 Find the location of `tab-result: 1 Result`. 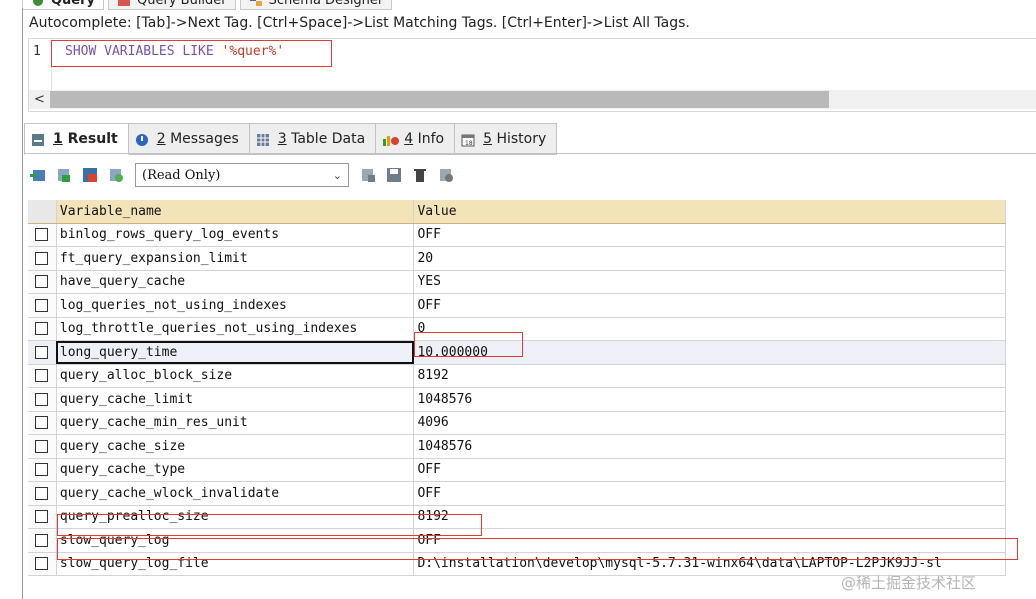

tab-result: 1 Result is located at coordinates (76, 139).